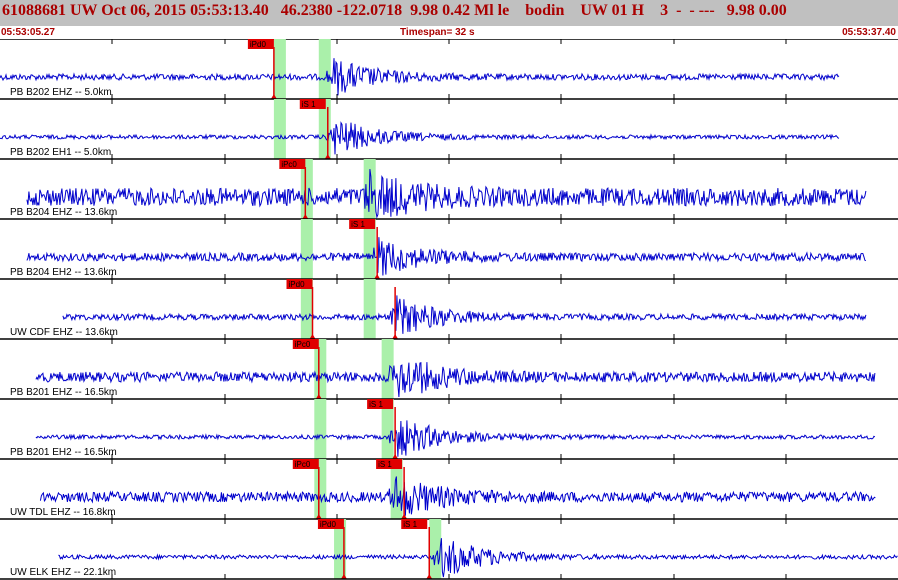 The height and width of the screenshot is (580, 898). Describe the element at coordinates (63, 392) in the screenshot. I see `station-label: PB B201 EHZ -- 16.5km` at that location.